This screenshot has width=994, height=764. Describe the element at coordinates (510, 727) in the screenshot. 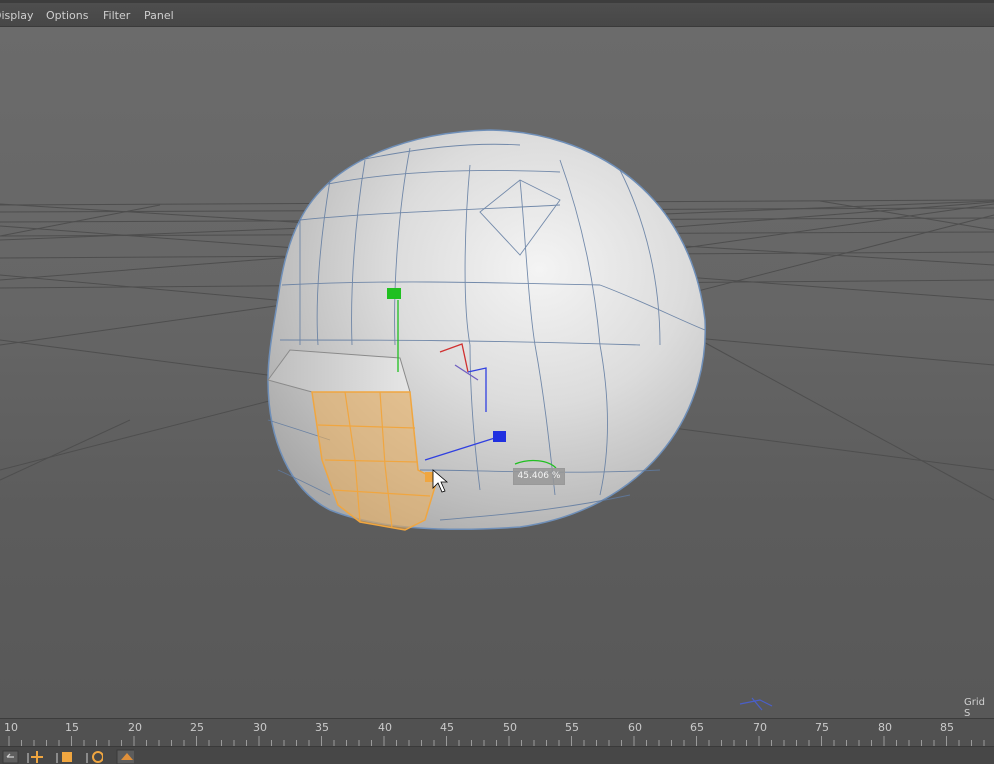

I see `timeline-tick-label: 50` at that location.